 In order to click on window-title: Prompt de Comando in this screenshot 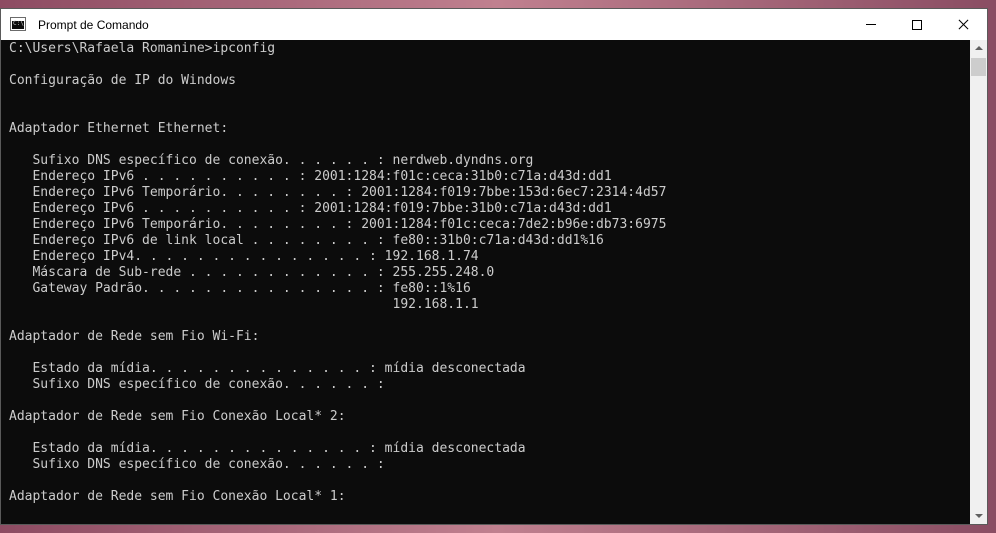, I will do `click(93, 25)`.